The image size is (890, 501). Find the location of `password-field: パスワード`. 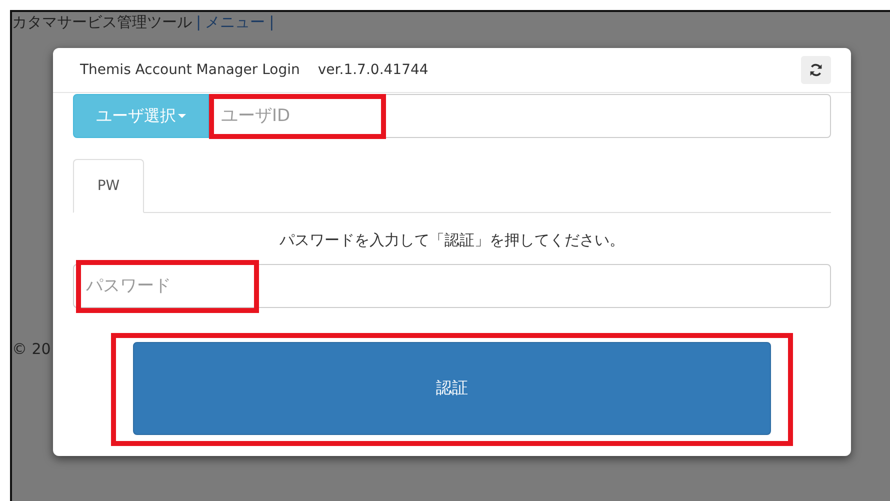

password-field: パスワード is located at coordinates (452, 286).